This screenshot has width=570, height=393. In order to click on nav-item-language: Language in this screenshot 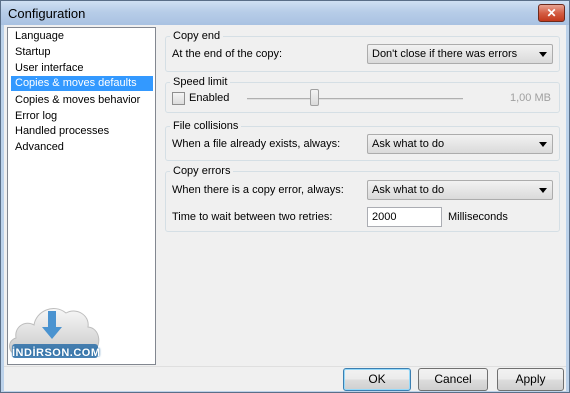, I will do `click(39, 36)`.